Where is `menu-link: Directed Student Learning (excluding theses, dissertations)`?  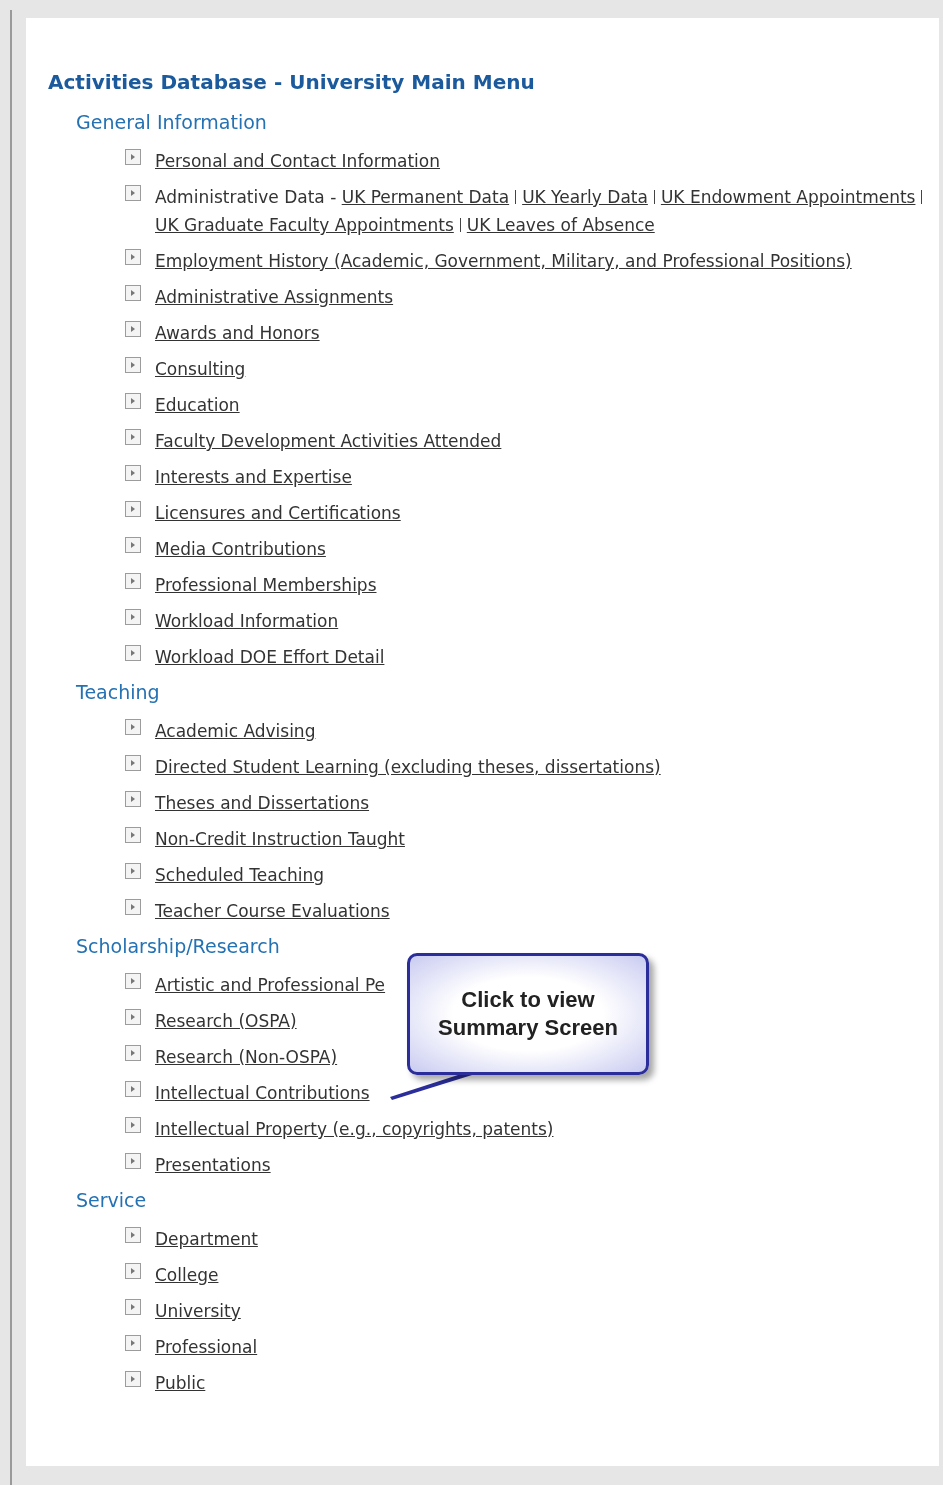 menu-link: Directed Student Learning (excluding theses, dissertations) is located at coordinates (408, 767).